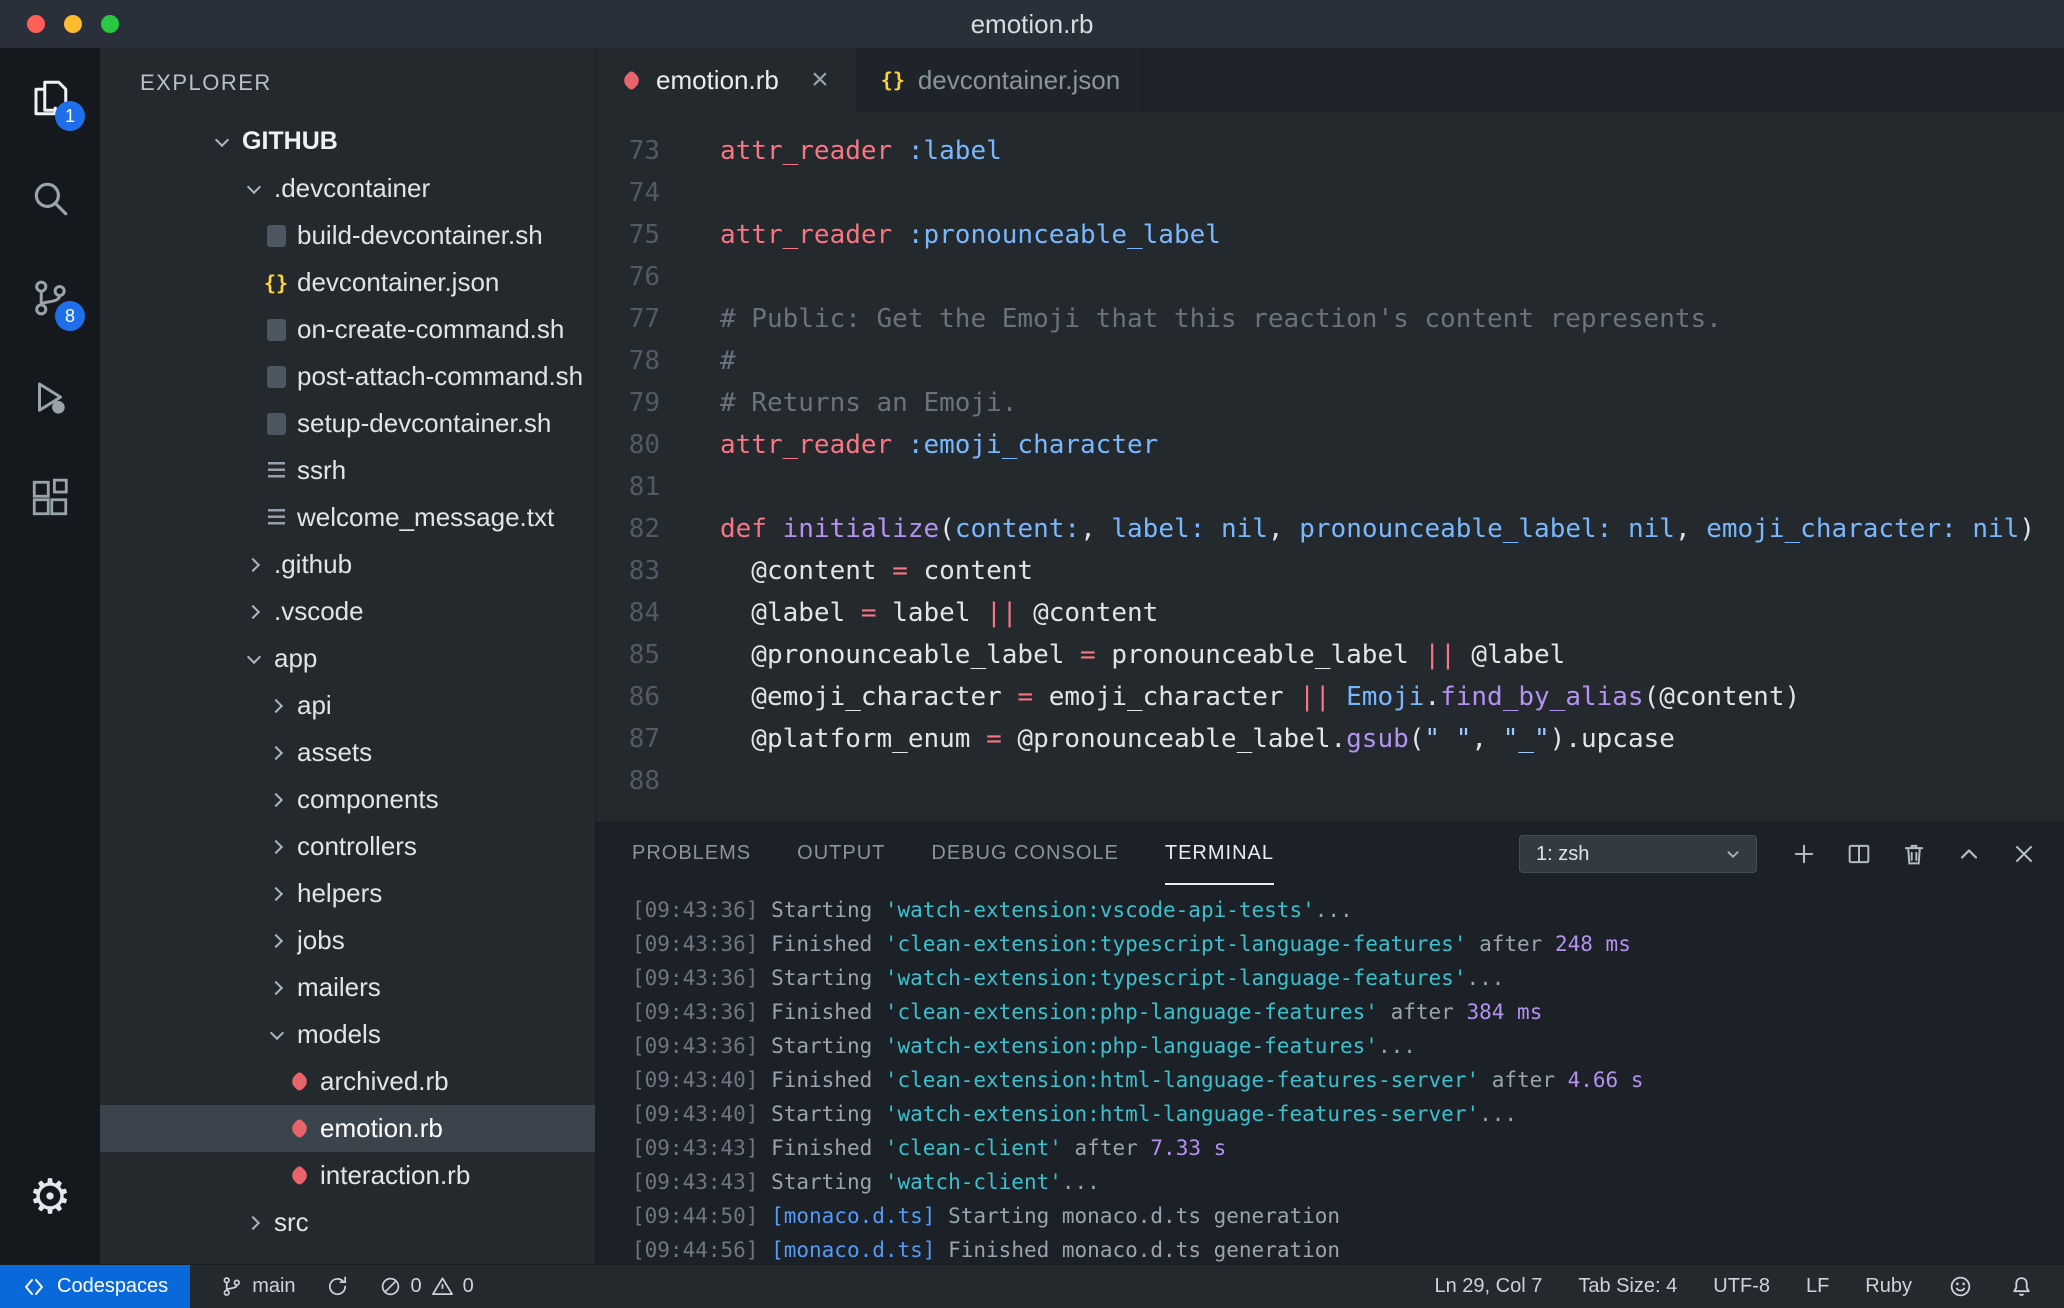 This screenshot has width=2064, height=1308. Describe the element at coordinates (1330, 403) in the screenshot. I see `code-line-79: 79 # Returns an Emoji.` at that location.